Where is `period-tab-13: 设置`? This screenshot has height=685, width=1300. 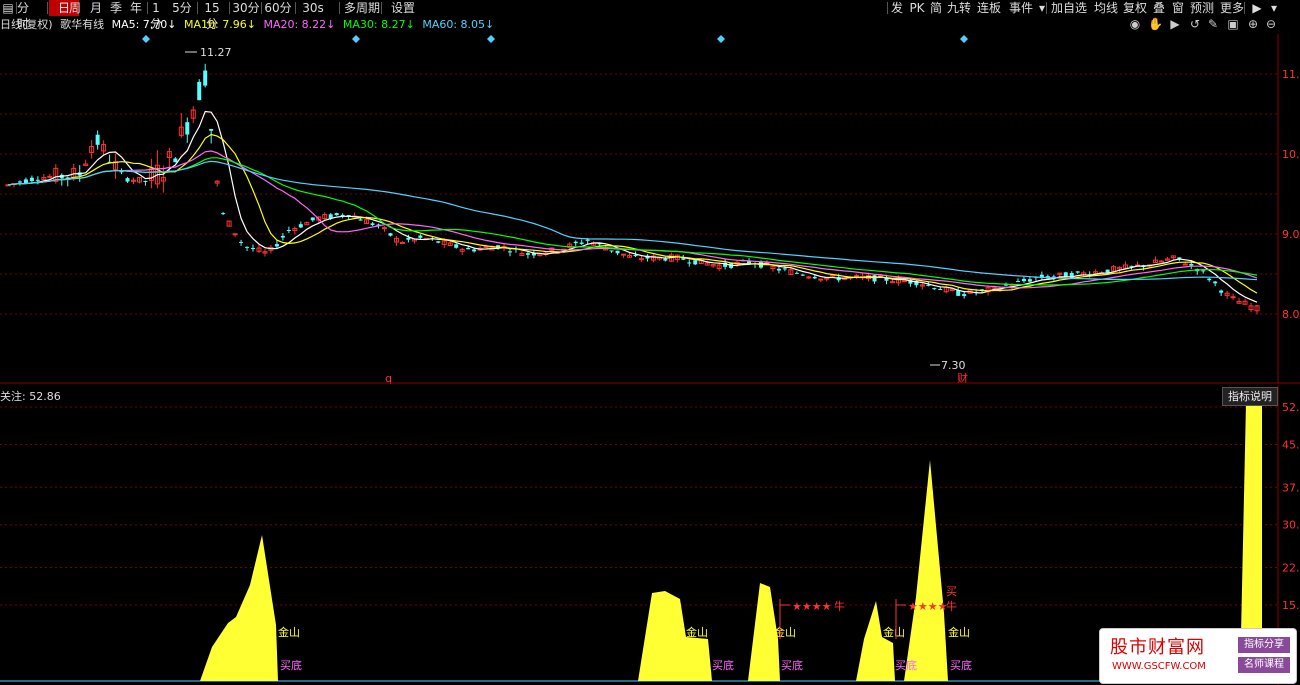
period-tab-13: 设置 is located at coordinates (403, 8).